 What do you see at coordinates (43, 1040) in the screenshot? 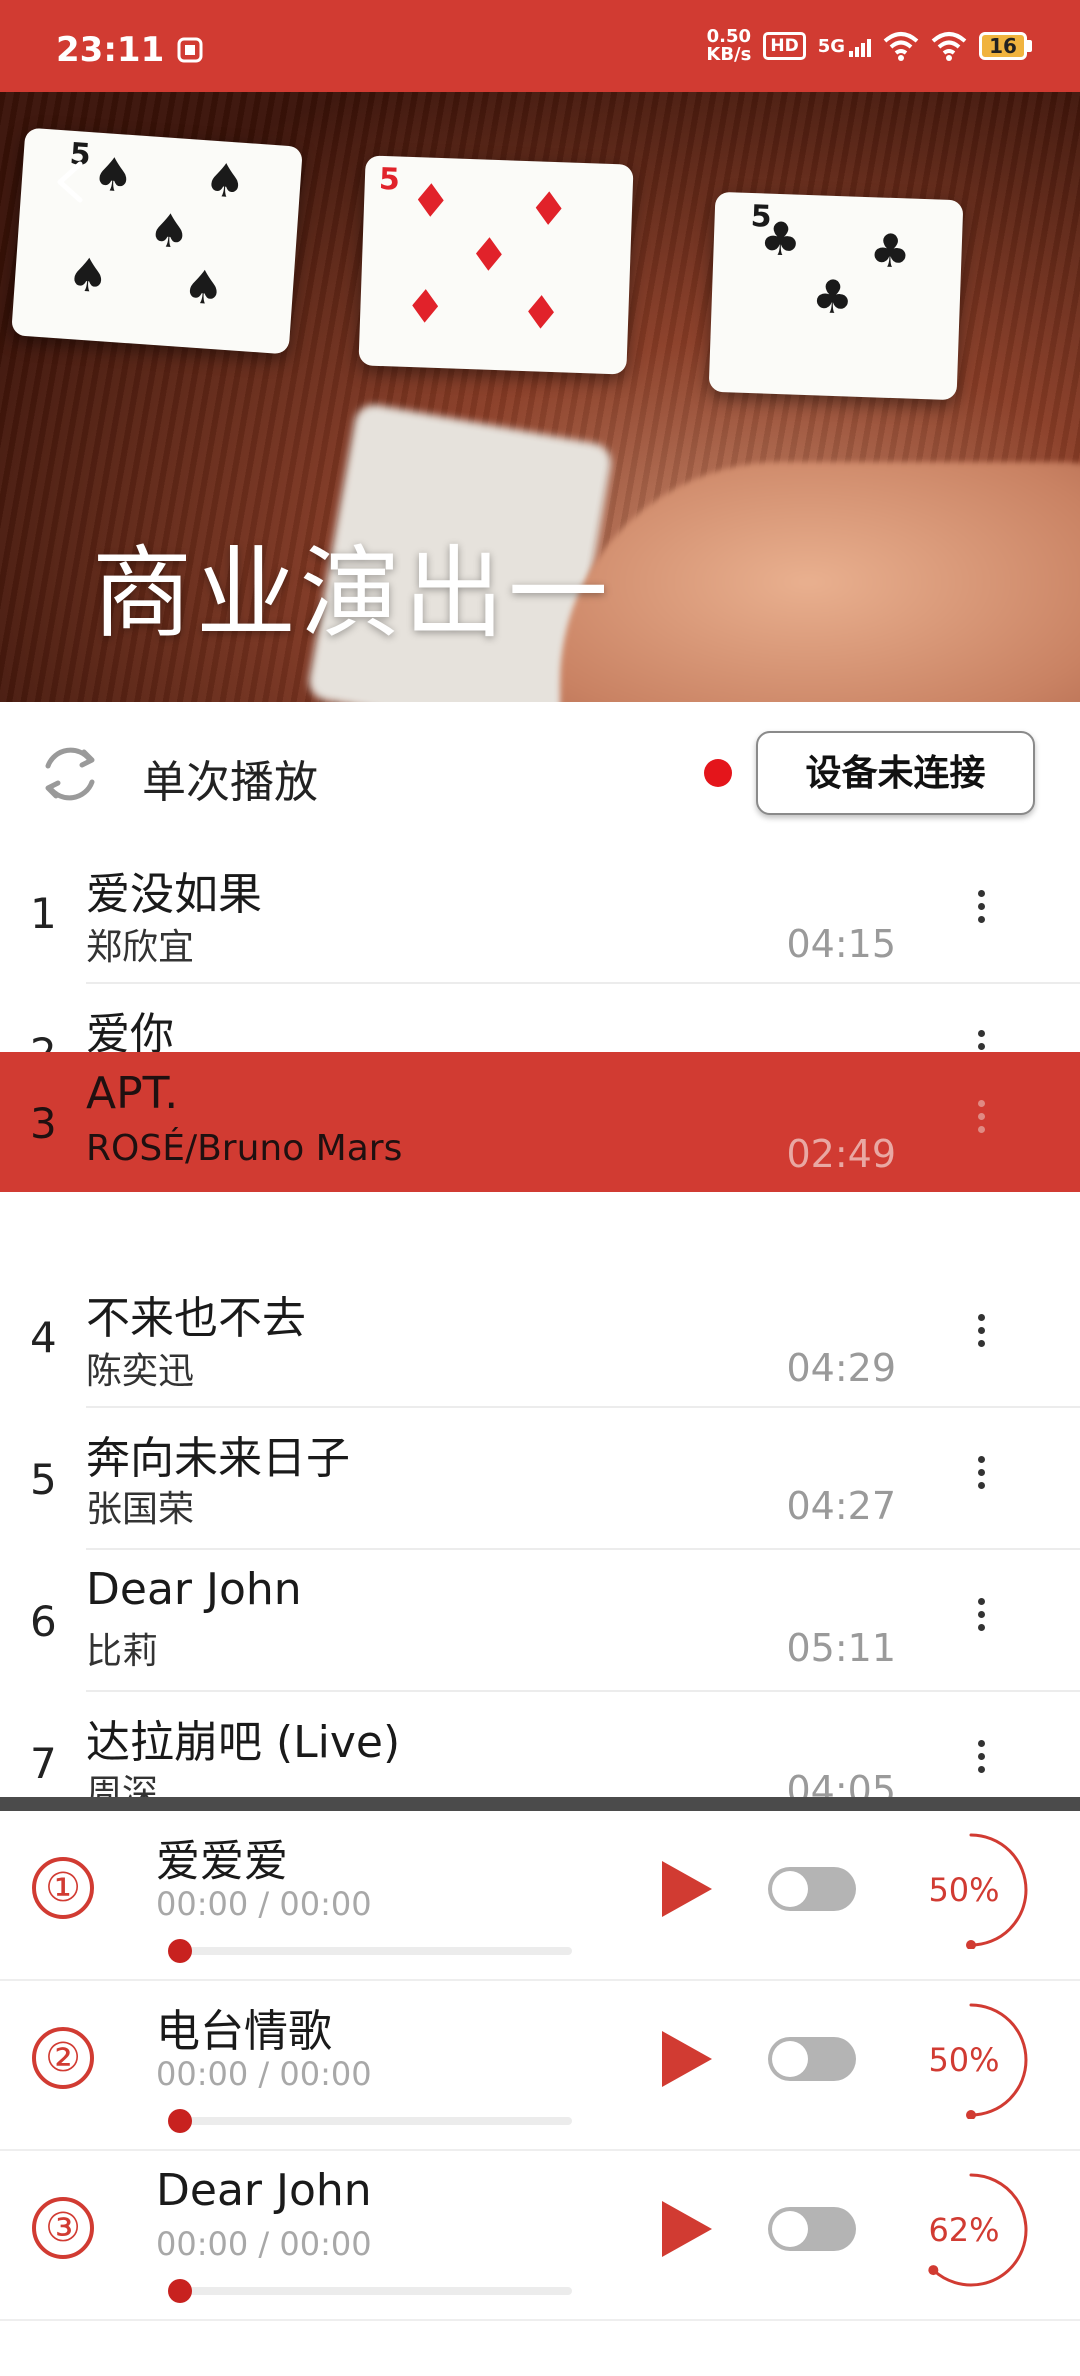
I see `song-index: 2` at bounding box center [43, 1040].